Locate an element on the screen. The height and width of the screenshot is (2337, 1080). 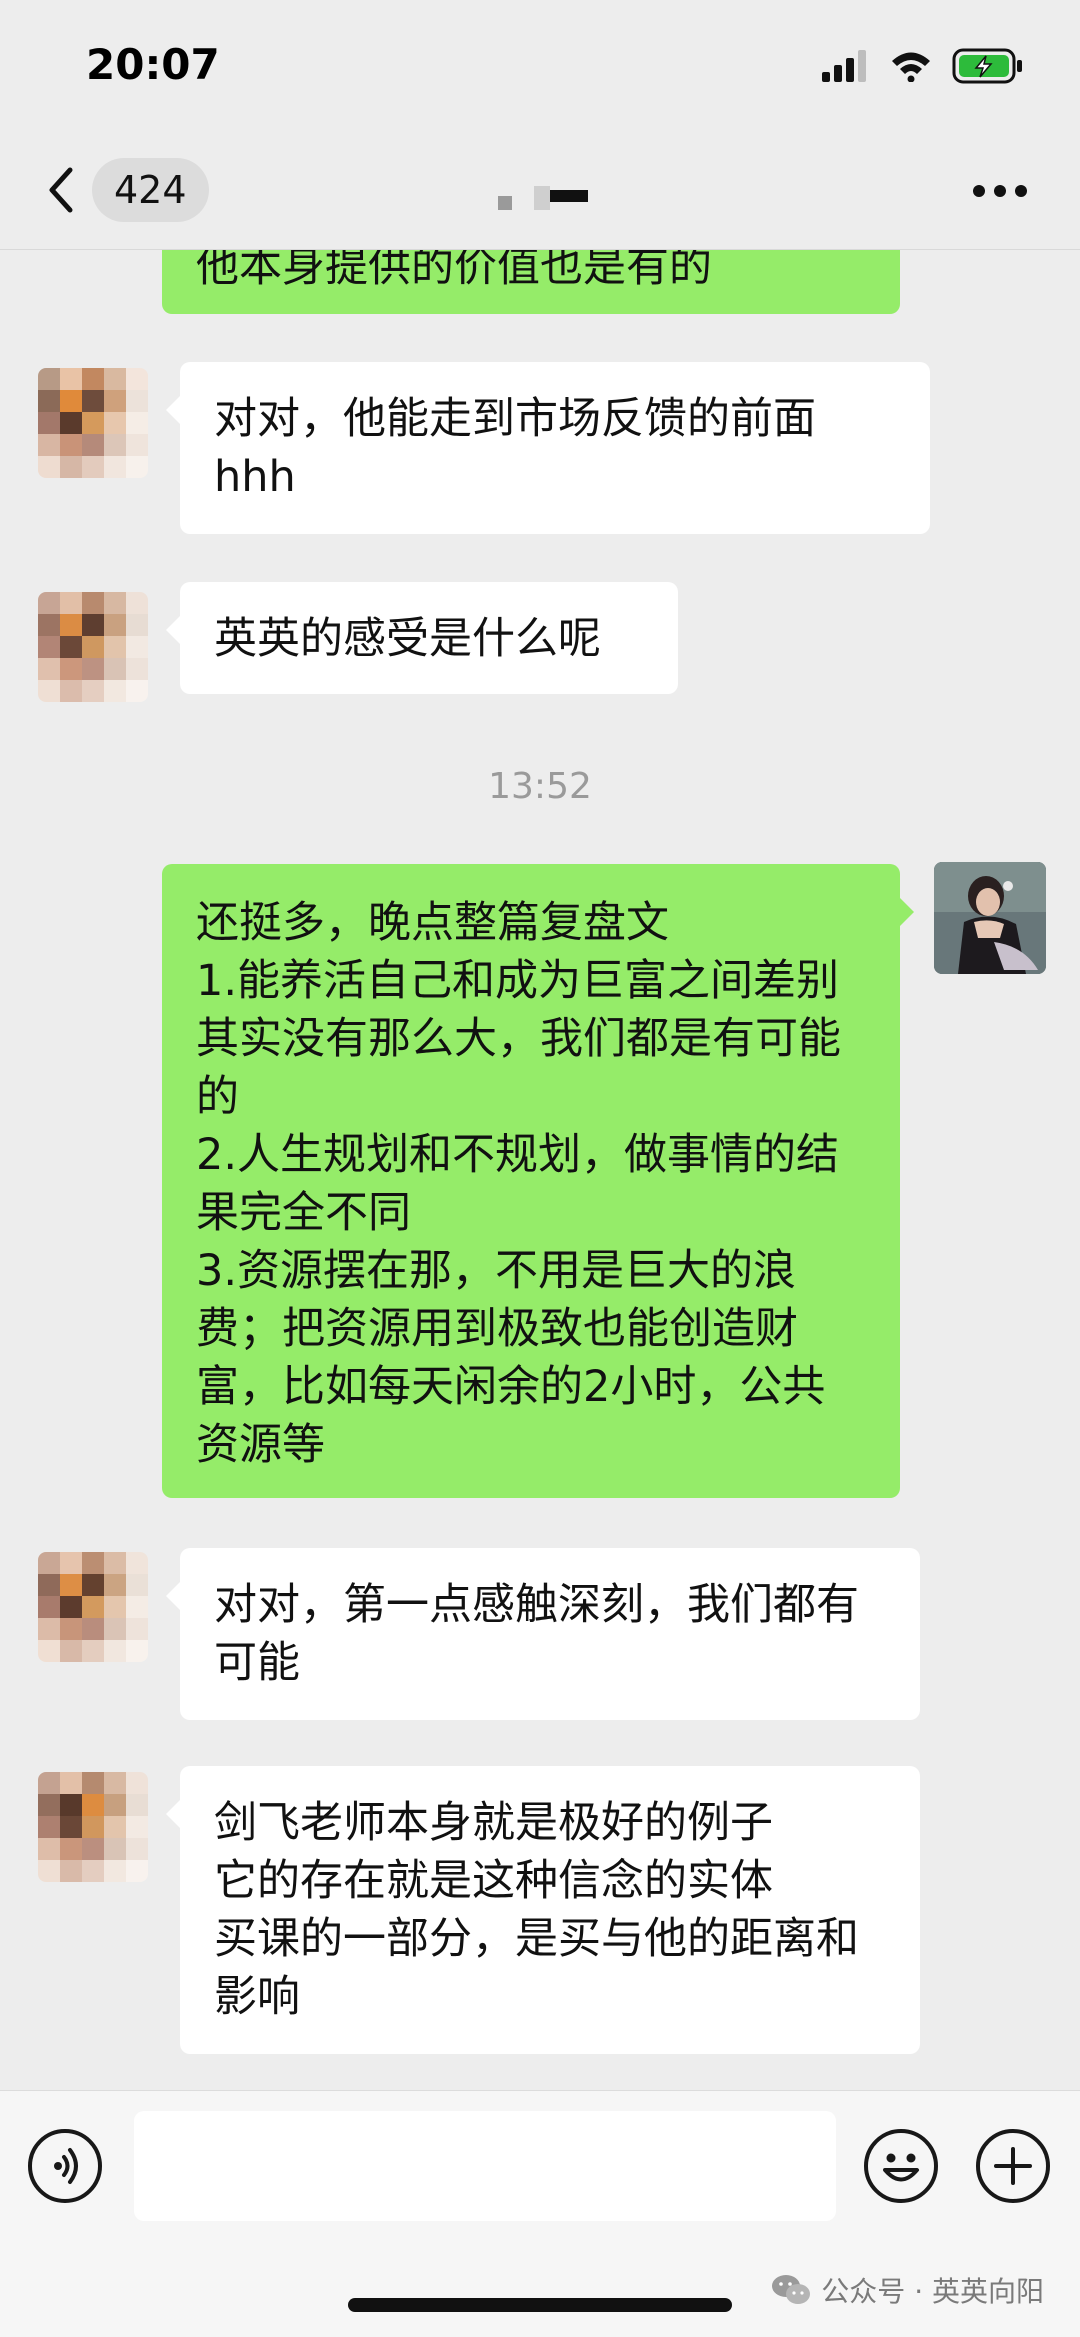
unread-count-badge: 424 is located at coordinates (150, 190).